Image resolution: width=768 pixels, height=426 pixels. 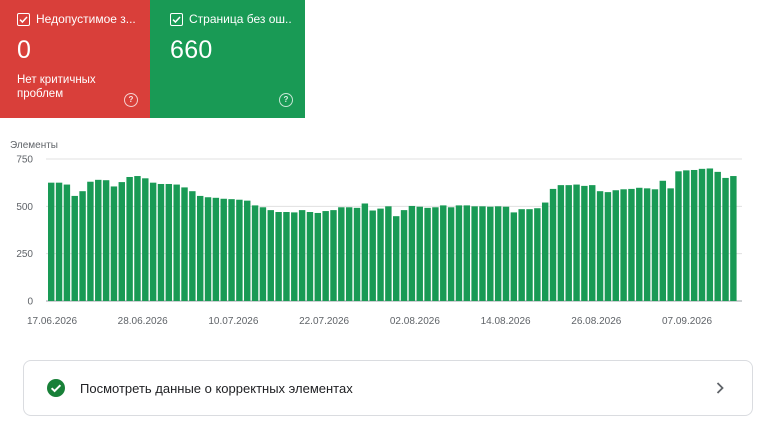 What do you see at coordinates (56, 388) in the screenshot?
I see `check-circle-icon` at bounding box center [56, 388].